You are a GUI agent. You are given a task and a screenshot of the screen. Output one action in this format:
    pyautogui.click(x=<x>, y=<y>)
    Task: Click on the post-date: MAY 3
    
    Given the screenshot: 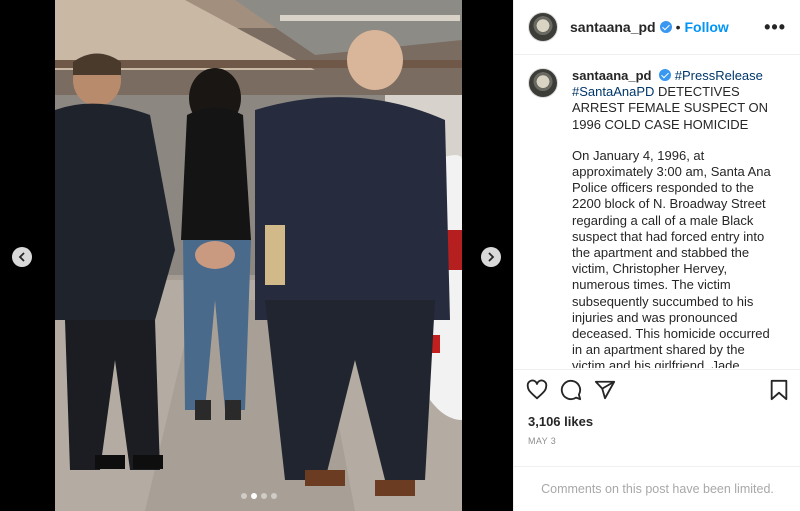 What is the action you would take?
    pyautogui.click(x=542, y=441)
    